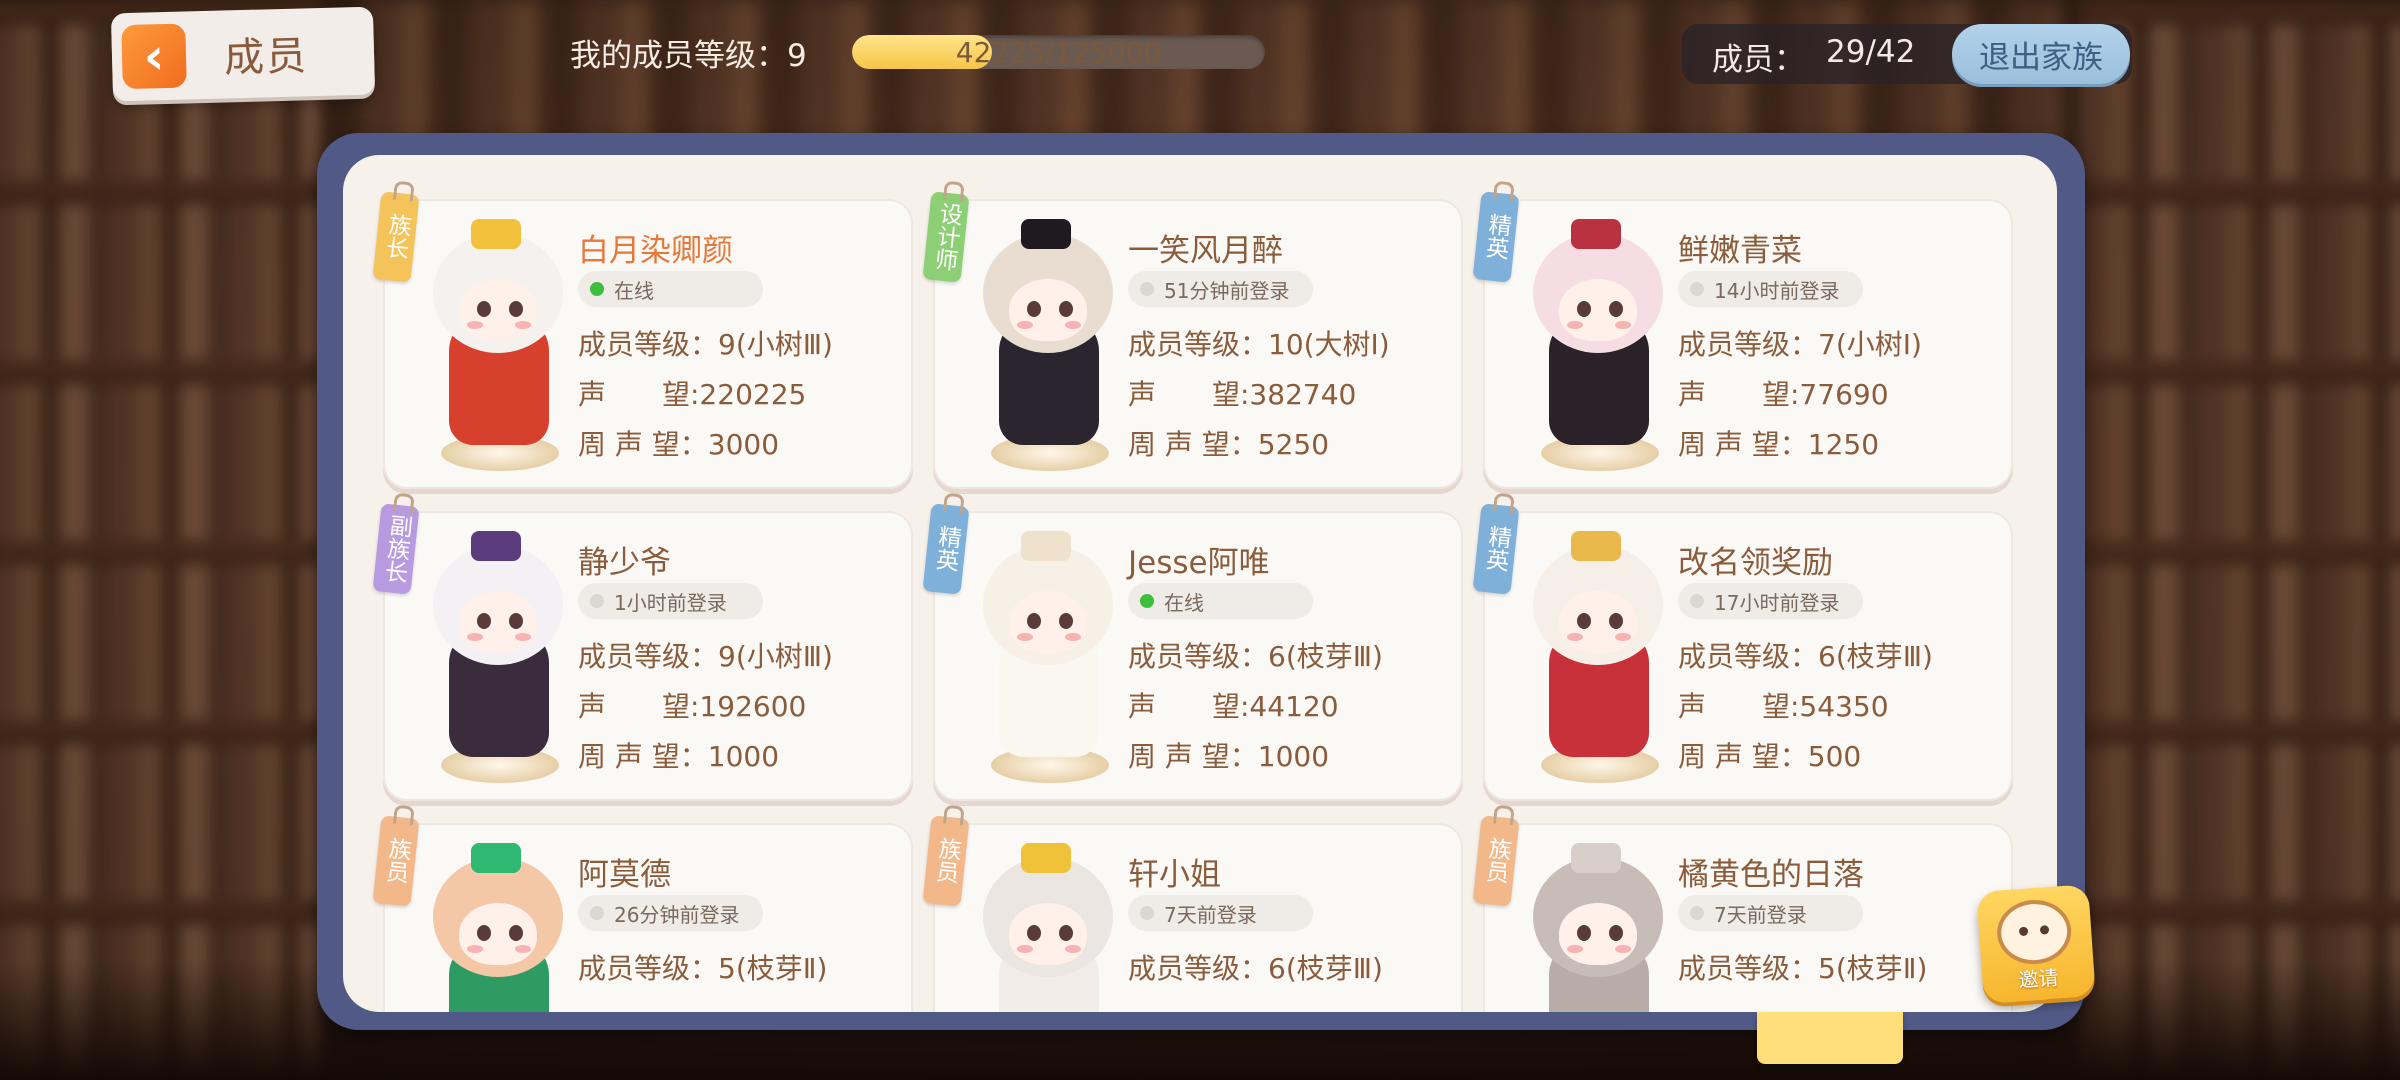 Image resolution: width=2400 pixels, height=1080 pixels. Describe the element at coordinates (705, 656) in the screenshot. I see `member-level: 成员等级：9(小树Ⅲ)` at that location.